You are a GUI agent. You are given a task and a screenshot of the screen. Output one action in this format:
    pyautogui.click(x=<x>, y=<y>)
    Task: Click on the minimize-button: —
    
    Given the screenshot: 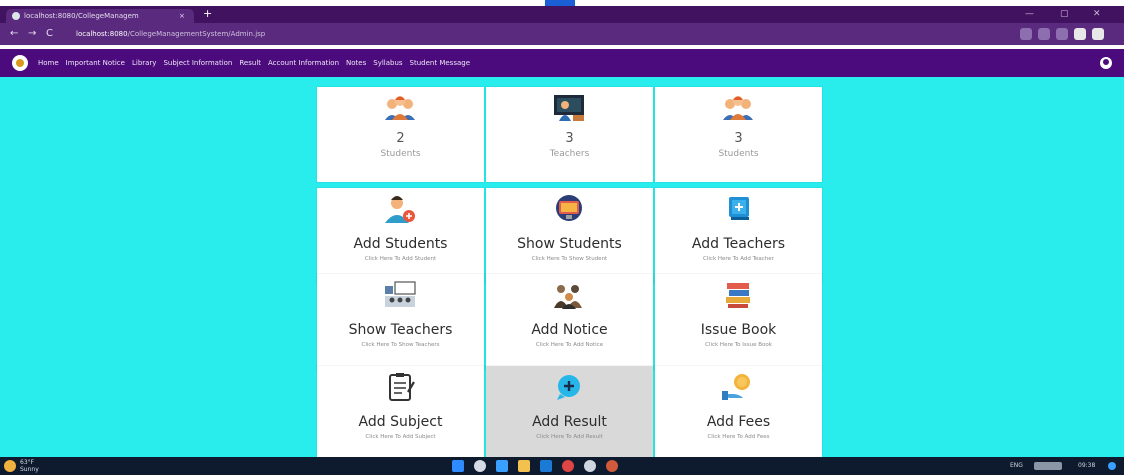 What is the action you would take?
    pyautogui.click(x=1029, y=14)
    